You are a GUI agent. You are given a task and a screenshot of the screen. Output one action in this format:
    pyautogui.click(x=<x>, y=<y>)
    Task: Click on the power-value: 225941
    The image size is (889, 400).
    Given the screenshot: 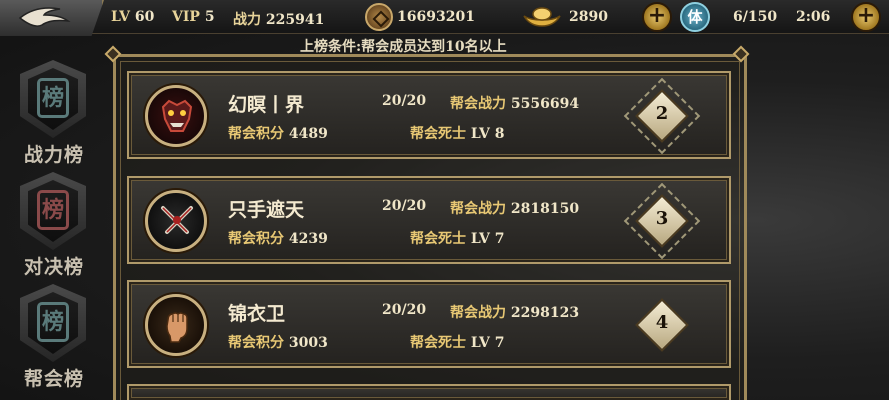 What is the action you would take?
    pyautogui.click(x=295, y=20)
    